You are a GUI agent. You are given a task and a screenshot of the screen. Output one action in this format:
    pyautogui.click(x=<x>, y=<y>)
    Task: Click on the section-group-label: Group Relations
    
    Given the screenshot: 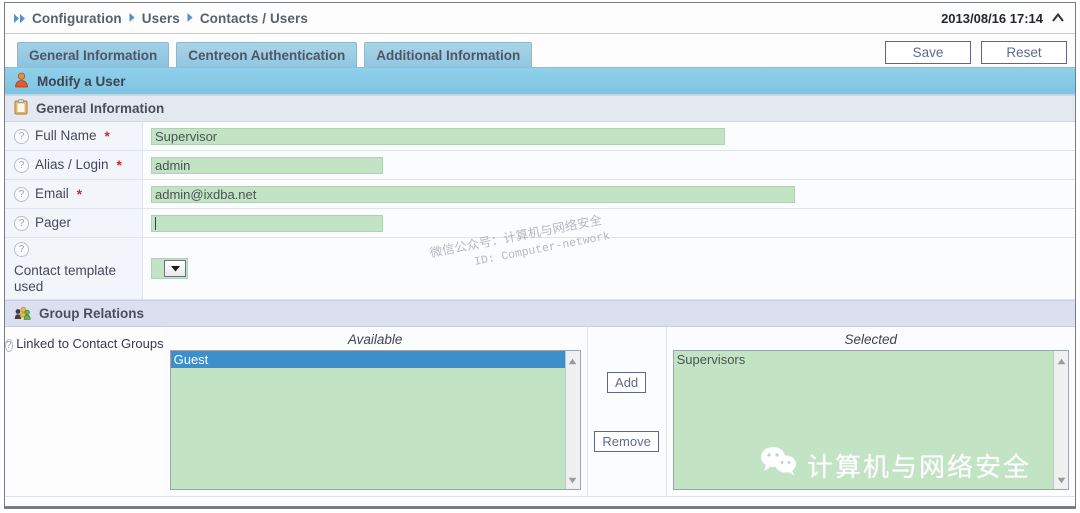 What is the action you would take?
    pyautogui.click(x=92, y=313)
    